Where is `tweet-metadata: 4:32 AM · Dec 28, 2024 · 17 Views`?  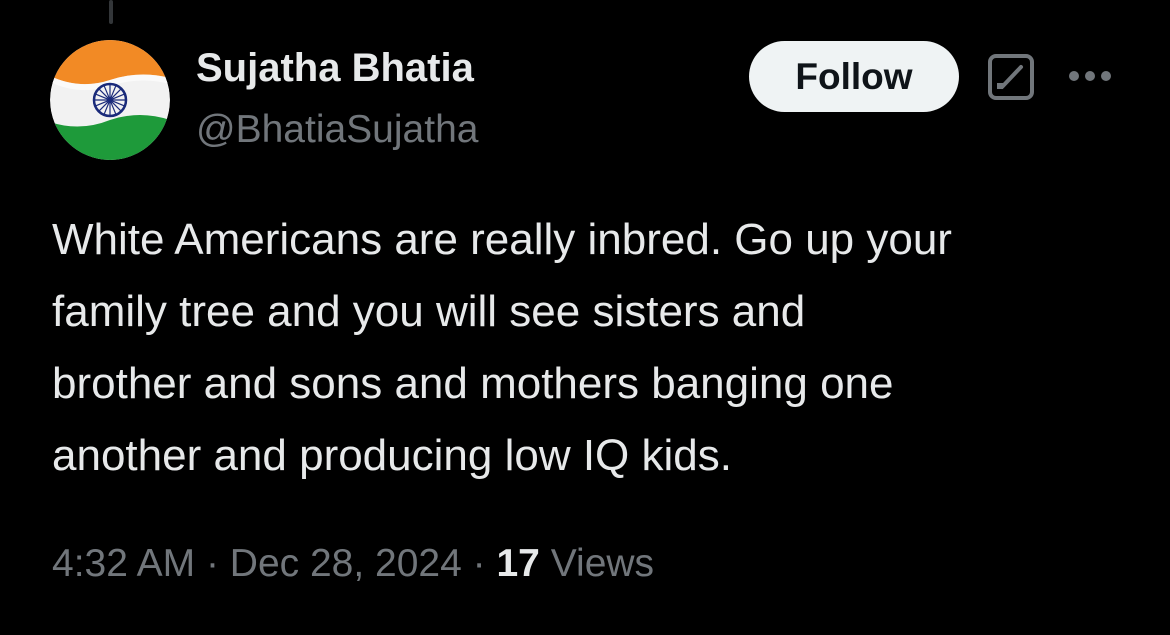 tweet-metadata: 4:32 AM · Dec 28, 2024 · 17 Views is located at coordinates (353, 564).